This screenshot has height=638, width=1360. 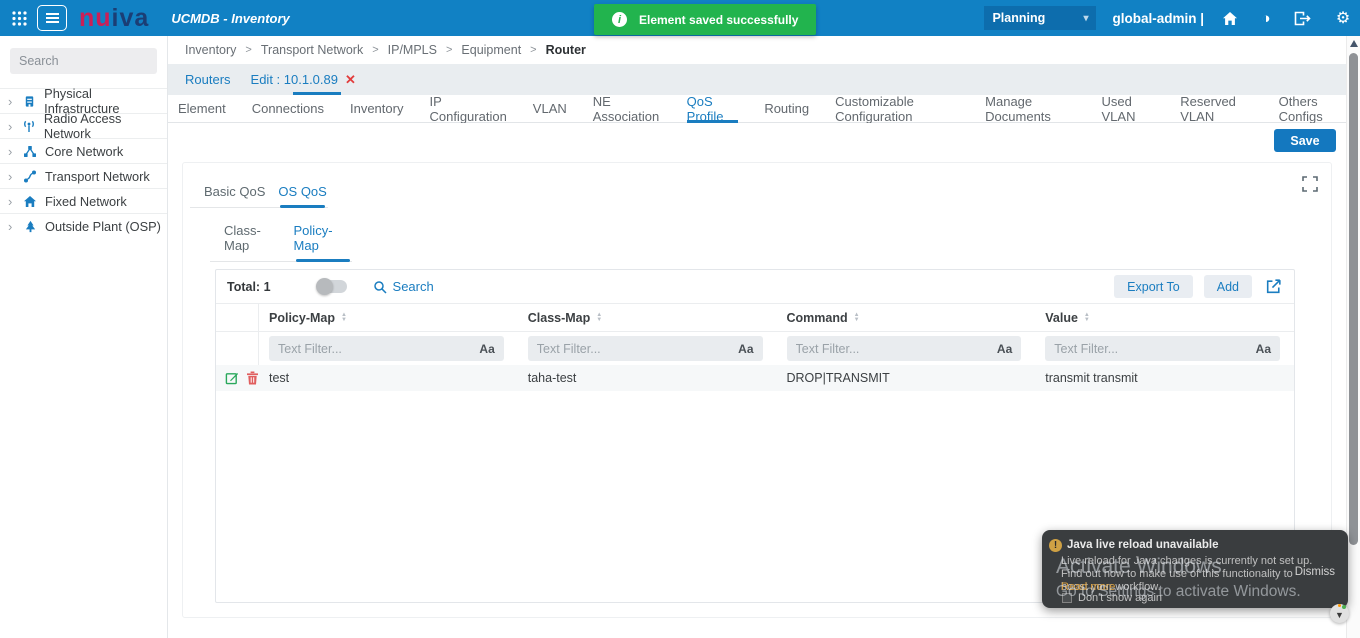 What do you see at coordinates (1055, 545) in the screenshot?
I see `warning-icon: !` at bounding box center [1055, 545].